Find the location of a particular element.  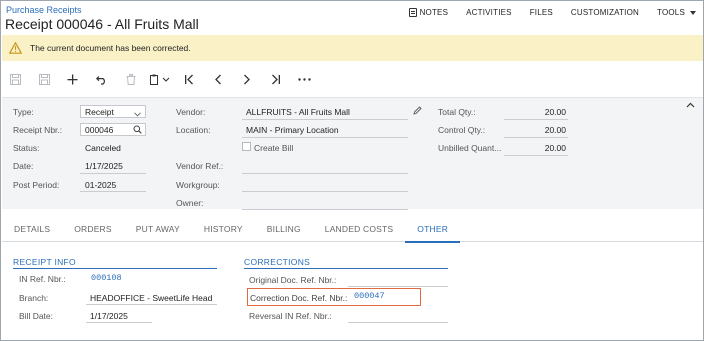

add-button is located at coordinates (73, 79).